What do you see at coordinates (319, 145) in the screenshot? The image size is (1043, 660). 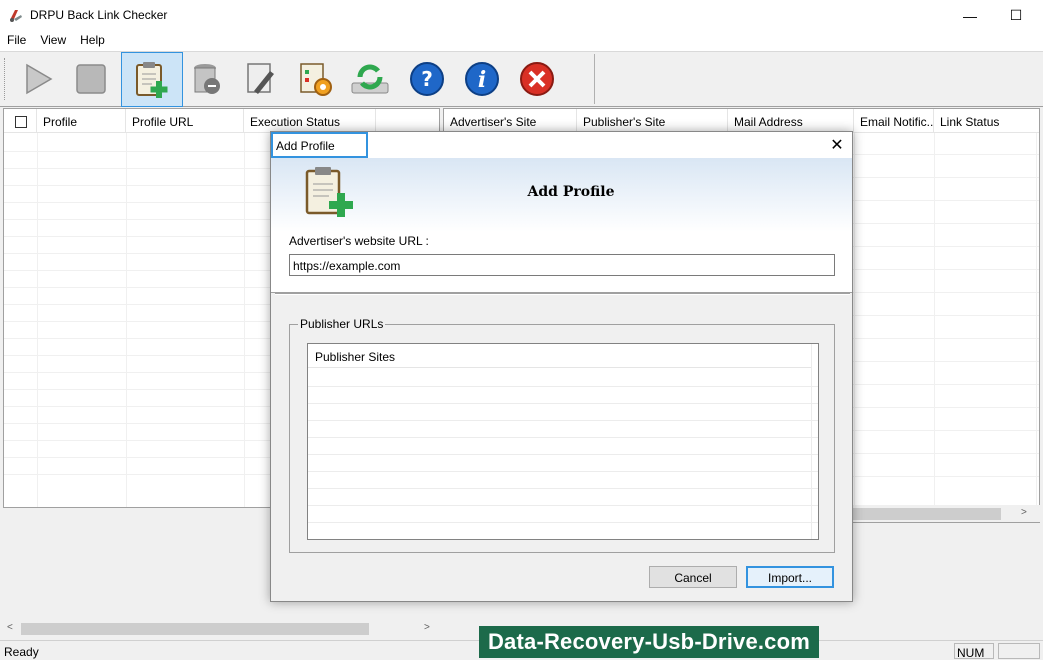 I see `dialog-title: Add Profile` at bounding box center [319, 145].